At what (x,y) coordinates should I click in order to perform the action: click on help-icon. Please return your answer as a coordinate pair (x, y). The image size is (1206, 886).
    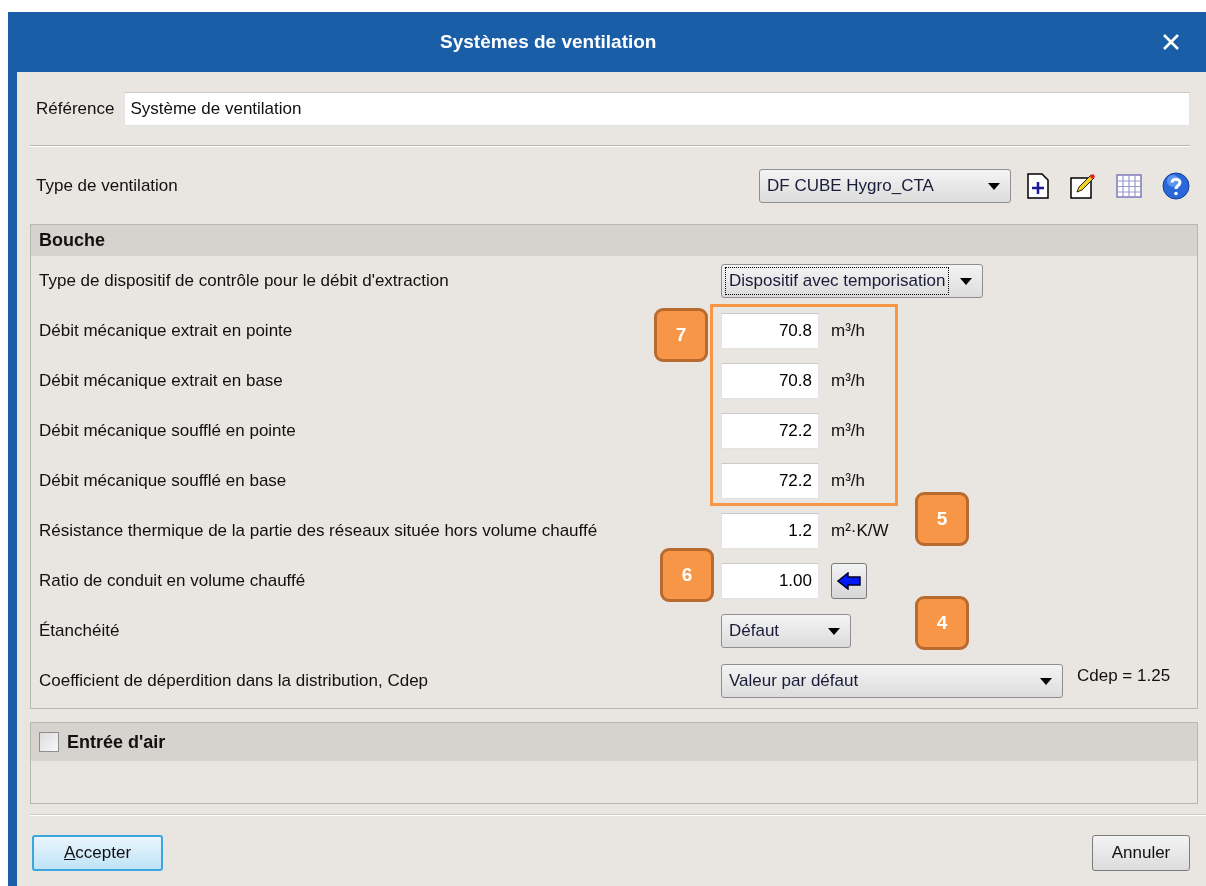
    Looking at the image, I should click on (1176, 186).